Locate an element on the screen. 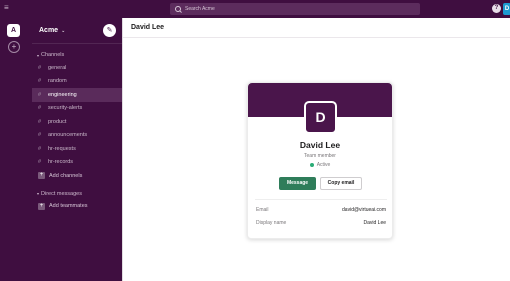 The width and height of the screenshot is (510, 281). channel-label: general is located at coordinates (57, 67).